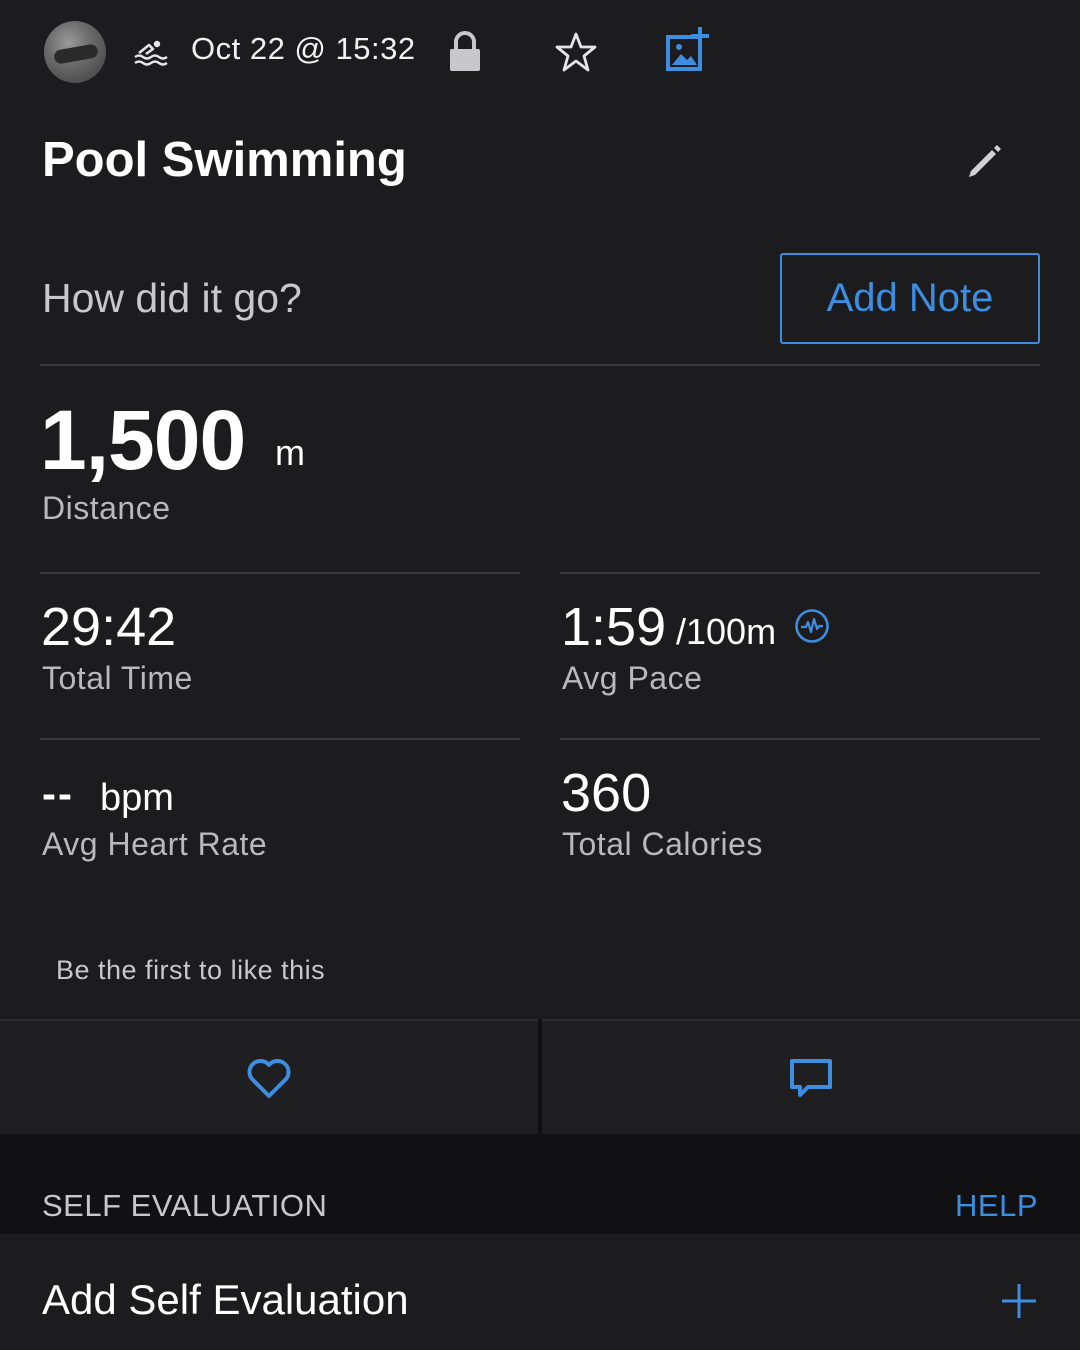 This screenshot has height=1350, width=1080. Describe the element at coordinates (540, 1184) in the screenshot. I see `self-evaluation-section-header: SELF EVALUATION HELP` at that location.